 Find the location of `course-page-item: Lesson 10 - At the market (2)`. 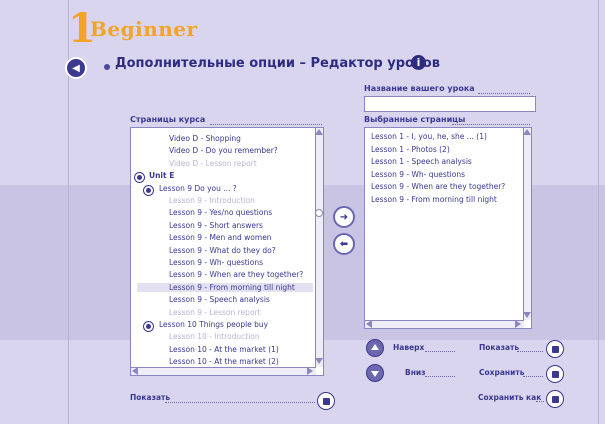

course-page-item: Lesson 10 - At the market (2) is located at coordinates (224, 361).